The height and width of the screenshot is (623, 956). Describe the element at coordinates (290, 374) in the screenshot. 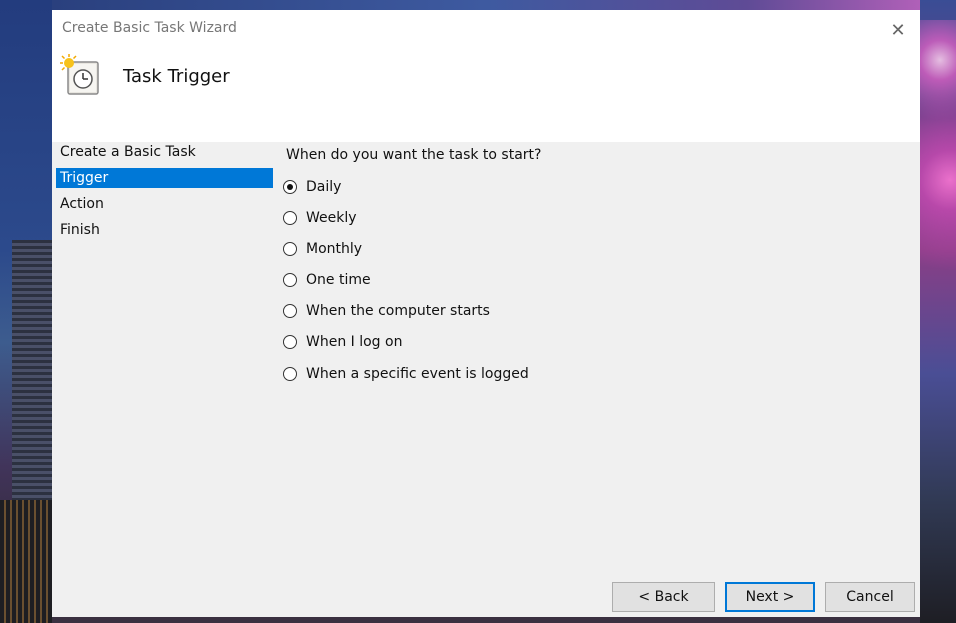

I see `radio-event-logged` at that location.